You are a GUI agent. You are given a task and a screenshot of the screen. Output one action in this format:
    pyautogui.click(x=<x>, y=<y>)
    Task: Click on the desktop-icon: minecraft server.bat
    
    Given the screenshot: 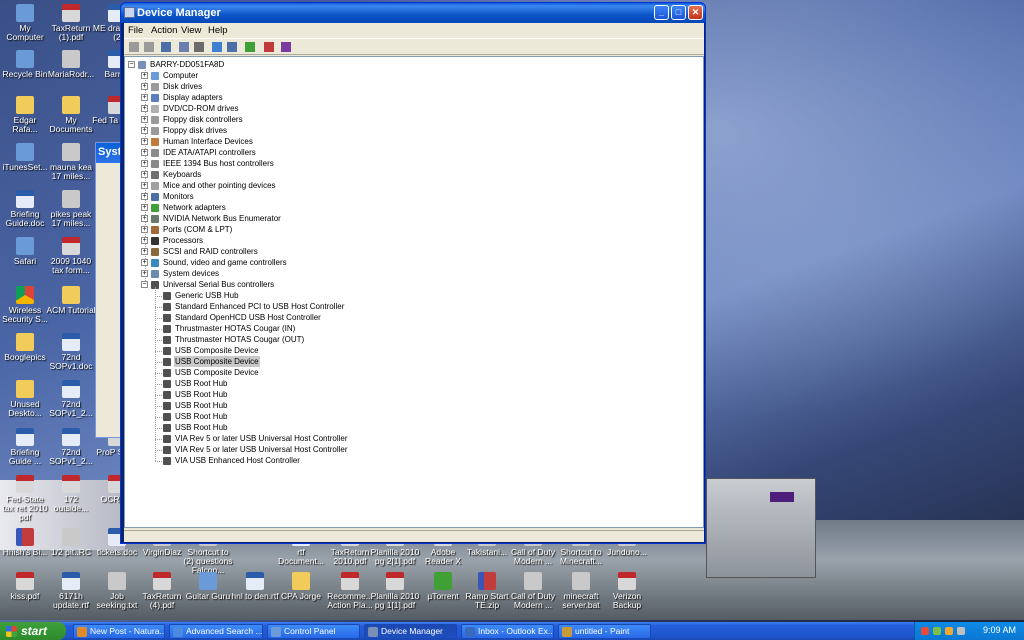 What is the action you would take?
    pyautogui.click(x=581, y=591)
    